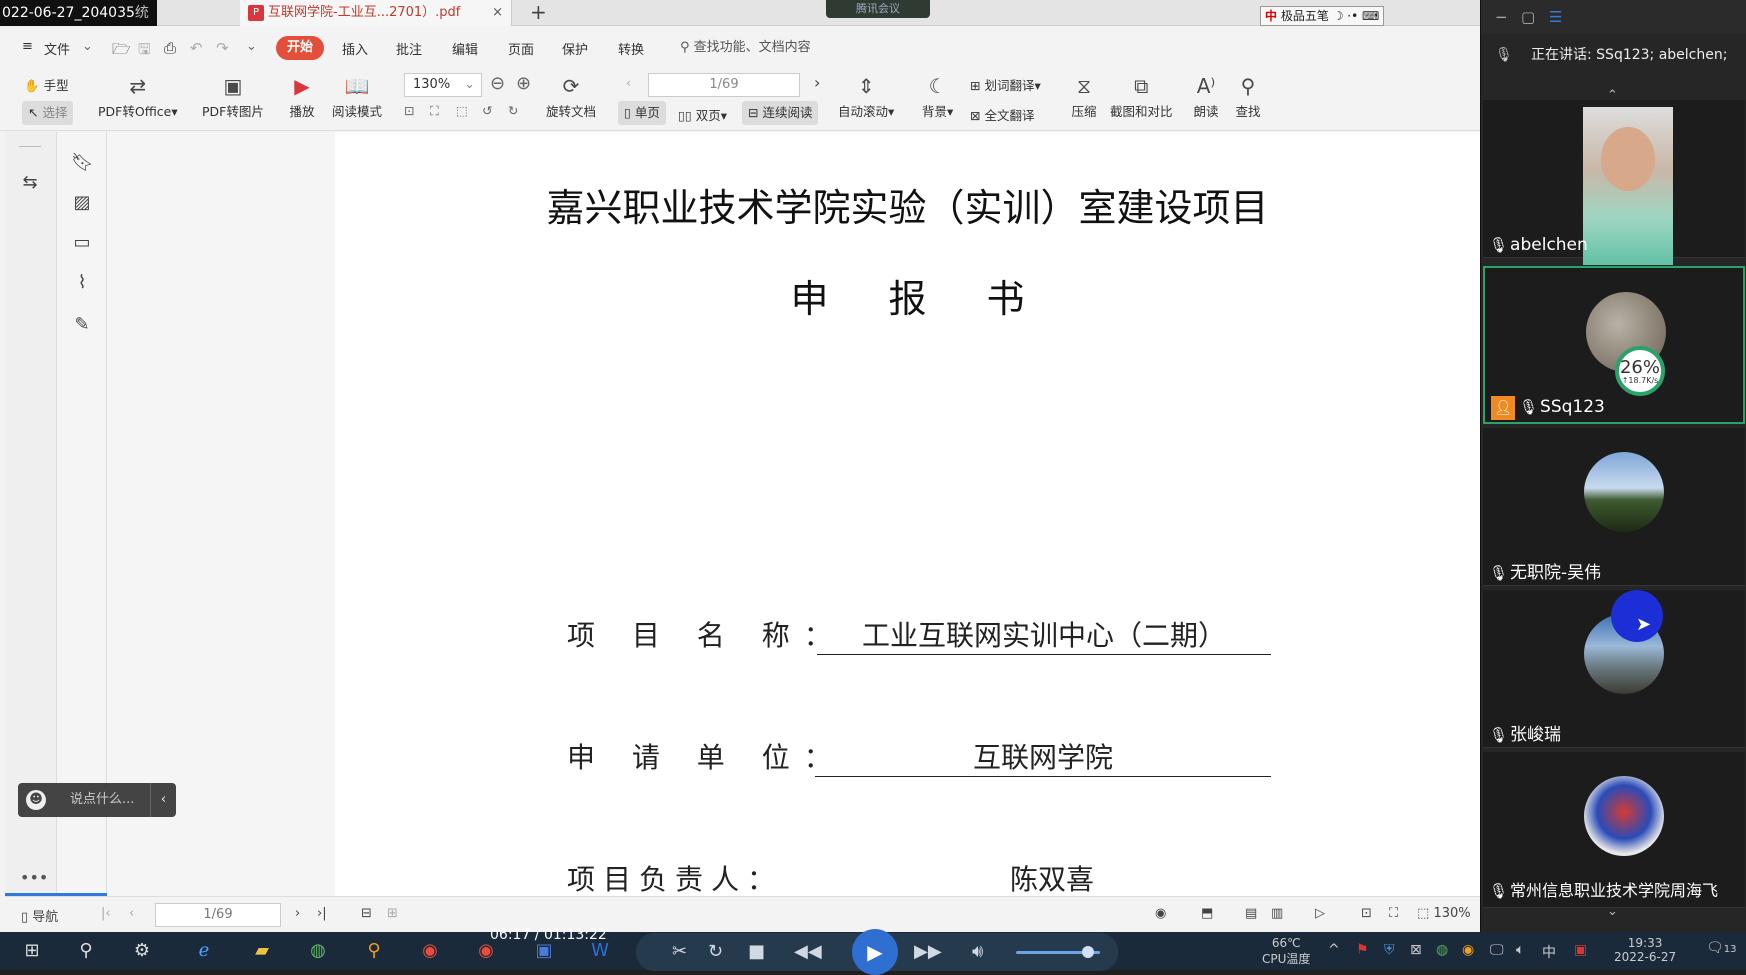  I want to click on fullscreen-icon: ⬒, so click(1207, 913).